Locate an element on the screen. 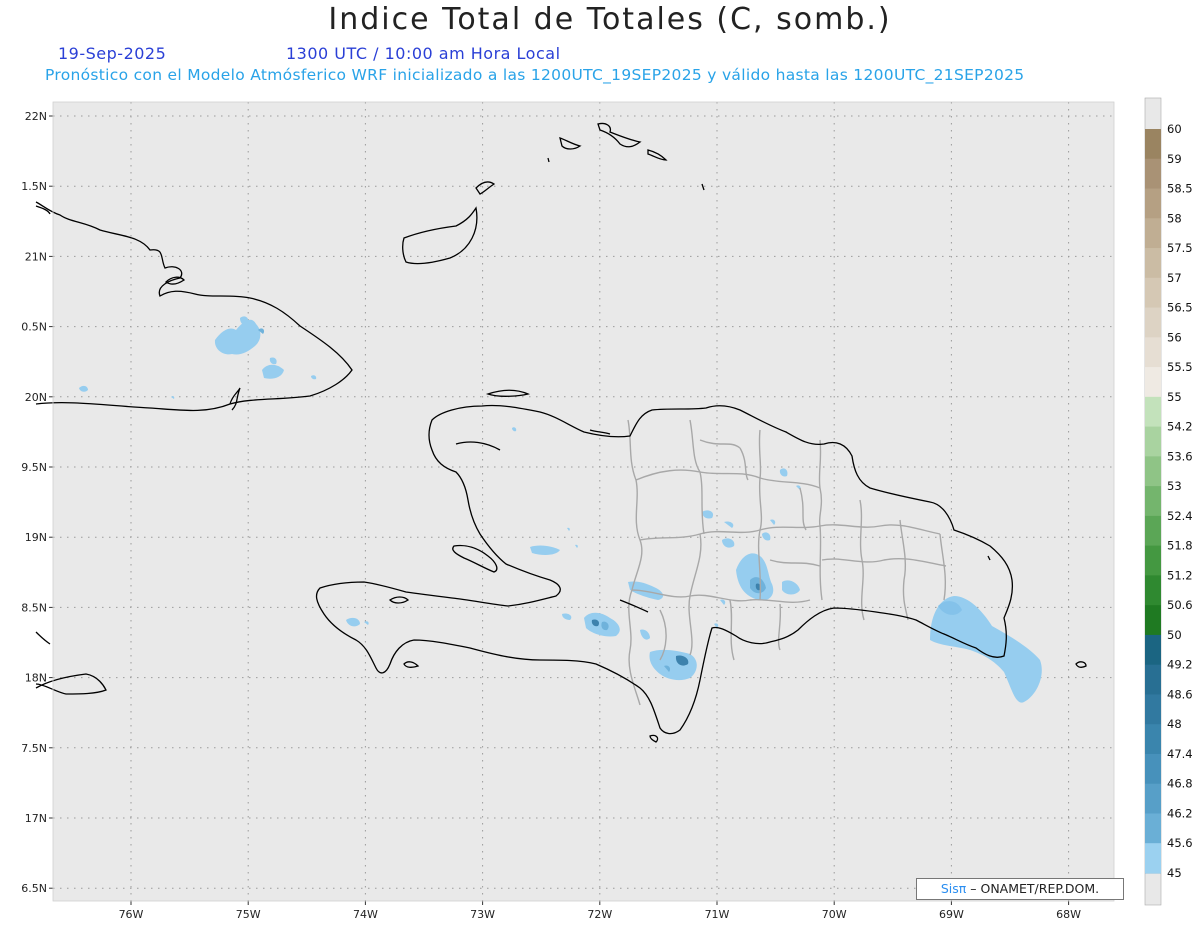 The height and width of the screenshot is (927, 1200). colorbar-label: 47.4 is located at coordinates (1180, 754).